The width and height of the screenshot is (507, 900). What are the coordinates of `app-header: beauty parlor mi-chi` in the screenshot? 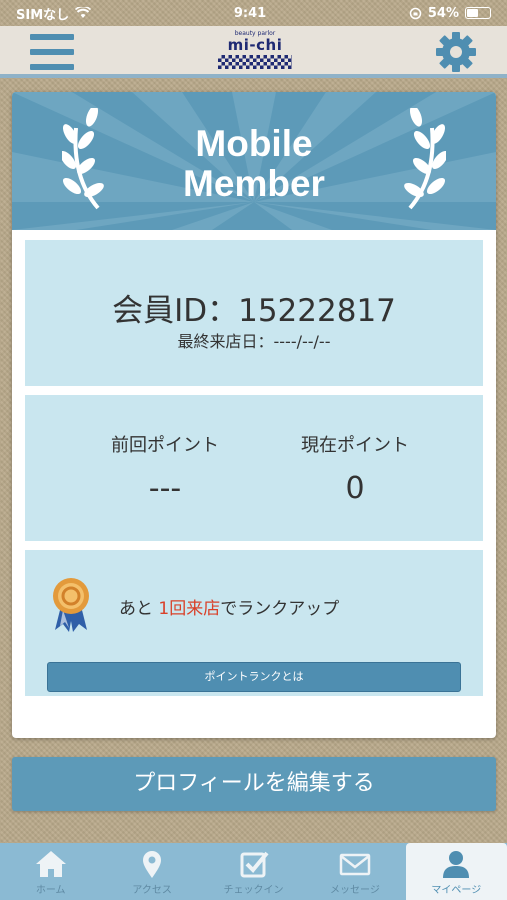 It's located at (253, 52).